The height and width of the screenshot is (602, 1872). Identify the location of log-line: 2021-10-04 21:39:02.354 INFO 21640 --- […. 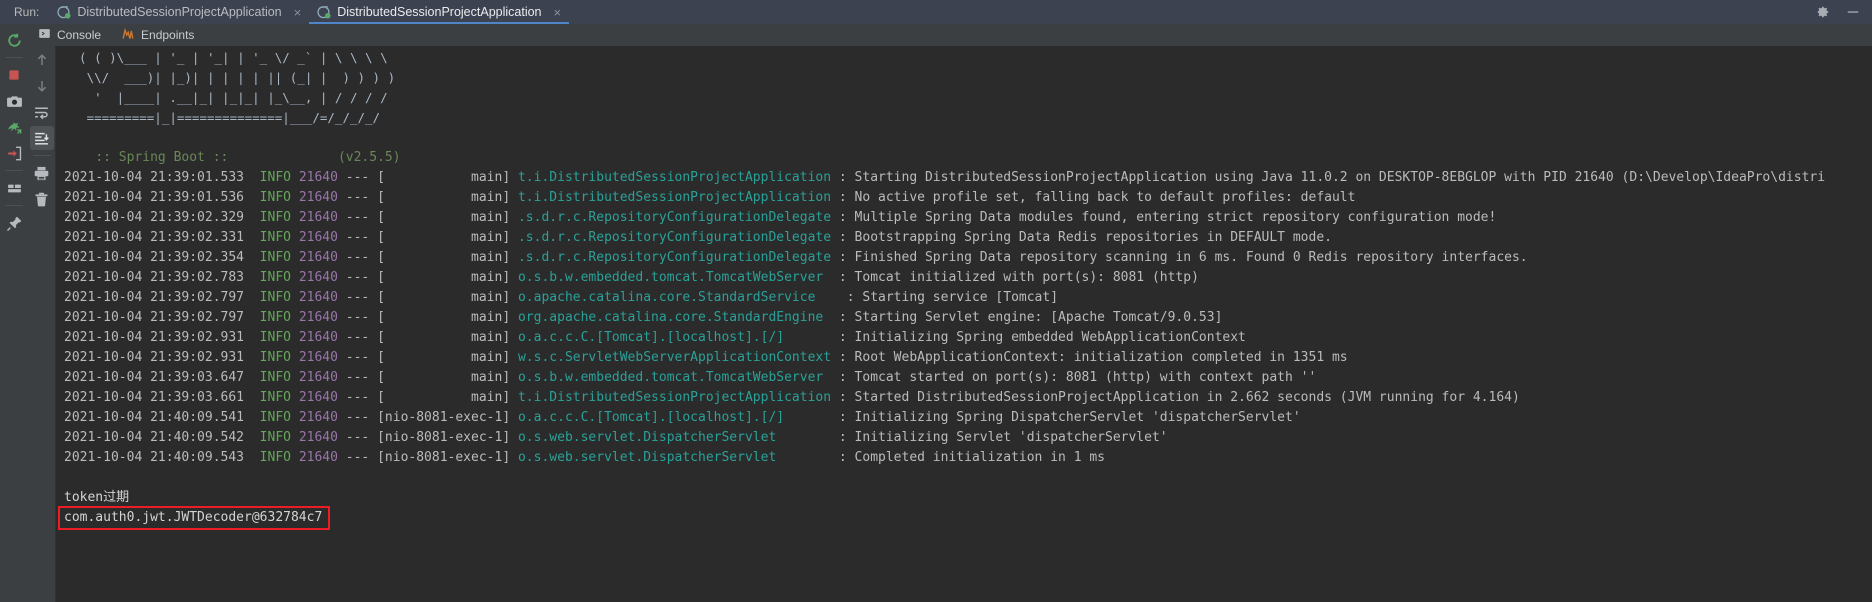
(964, 258).